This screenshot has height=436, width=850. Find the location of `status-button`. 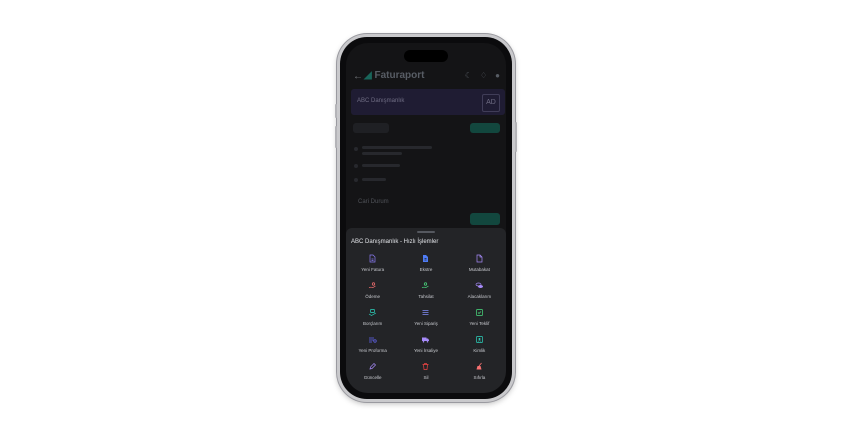

status-button is located at coordinates (485, 219).